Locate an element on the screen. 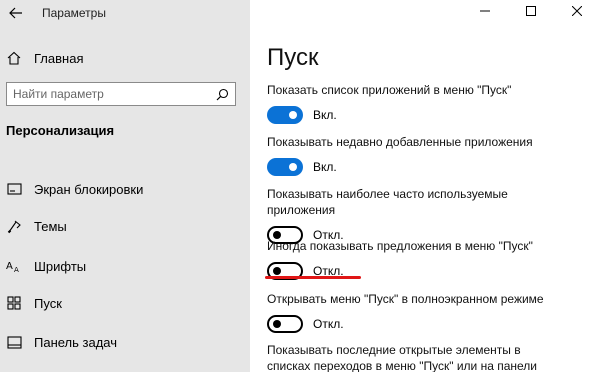 The height and width of the screenshot is (372, 600). themes-icon is located at coordinates (14, 226).